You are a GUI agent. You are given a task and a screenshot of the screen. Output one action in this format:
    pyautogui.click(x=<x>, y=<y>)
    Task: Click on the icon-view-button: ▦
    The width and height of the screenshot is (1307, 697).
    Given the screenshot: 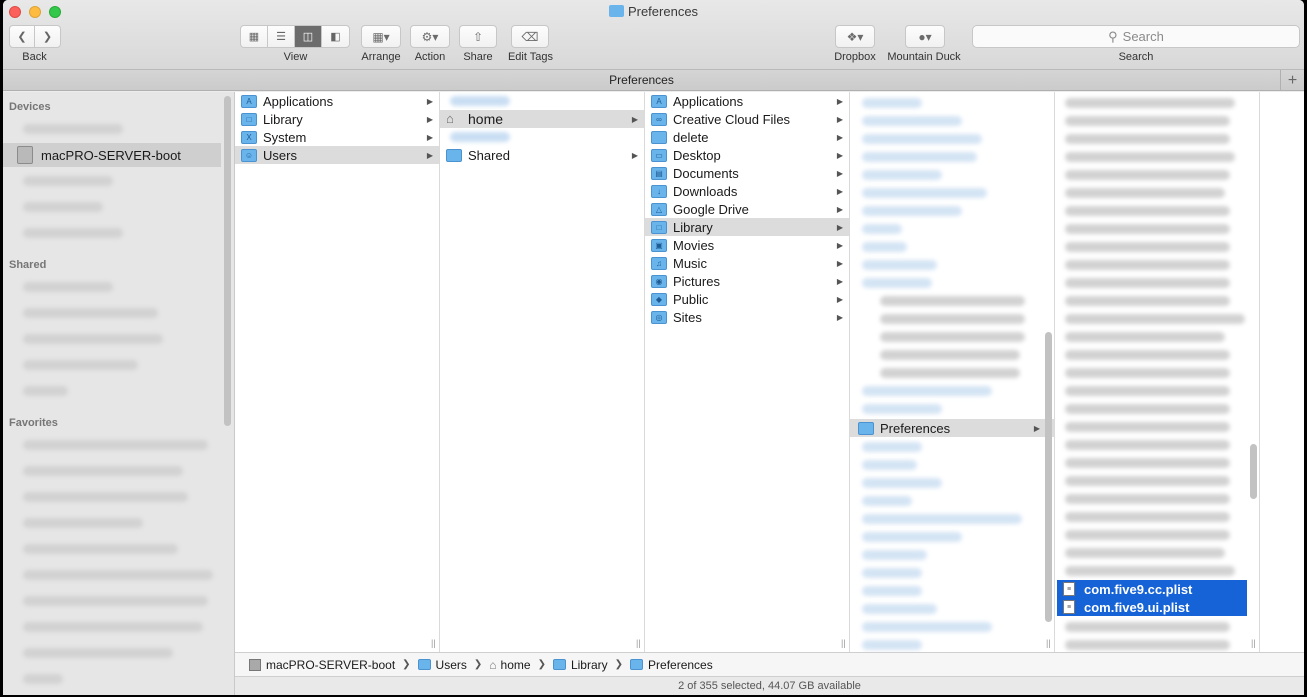 What is the action you would take?
    pyautogui.click(x=254, y=36)
    